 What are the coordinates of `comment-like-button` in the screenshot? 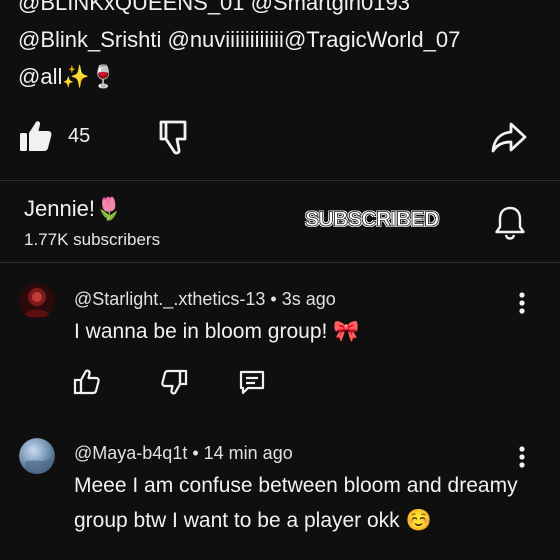 It's located at (87, 382).